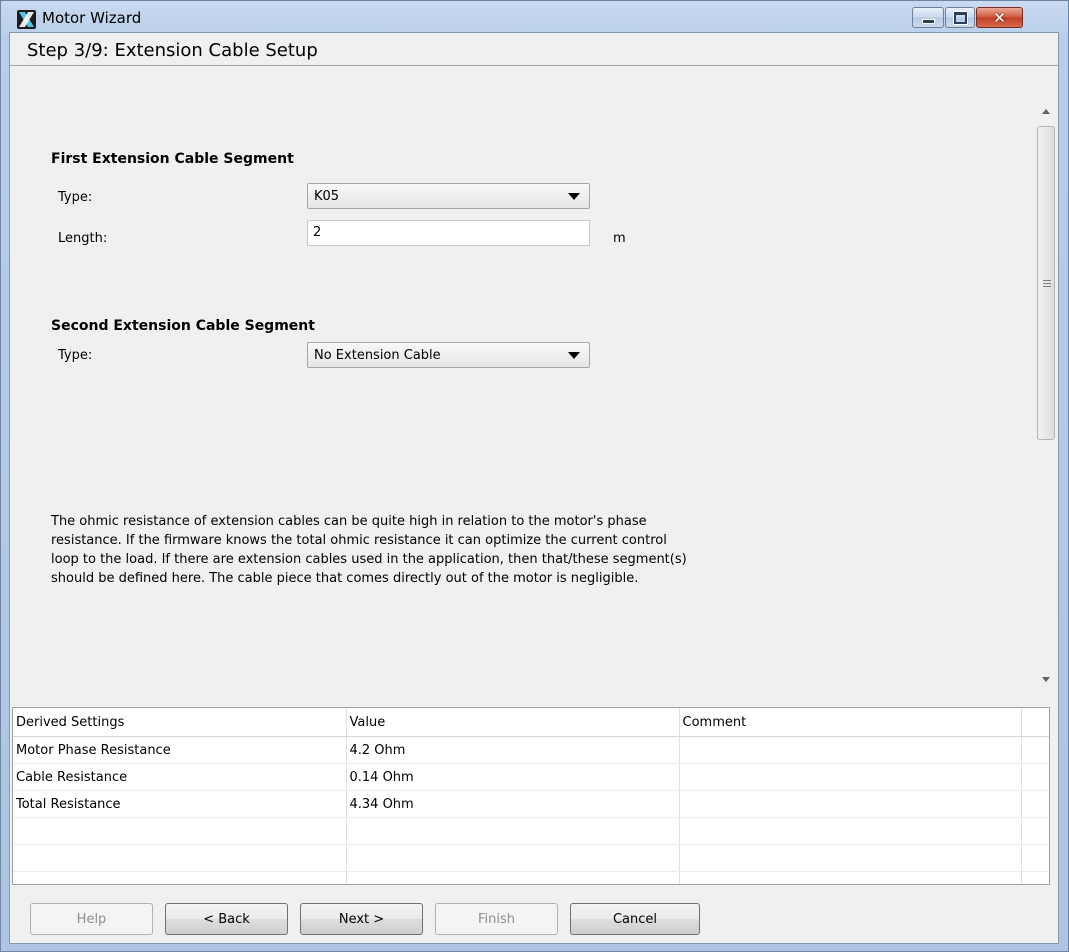 The image size is (1069, 952). I want to click on minimize-icon, so click(928, 21).